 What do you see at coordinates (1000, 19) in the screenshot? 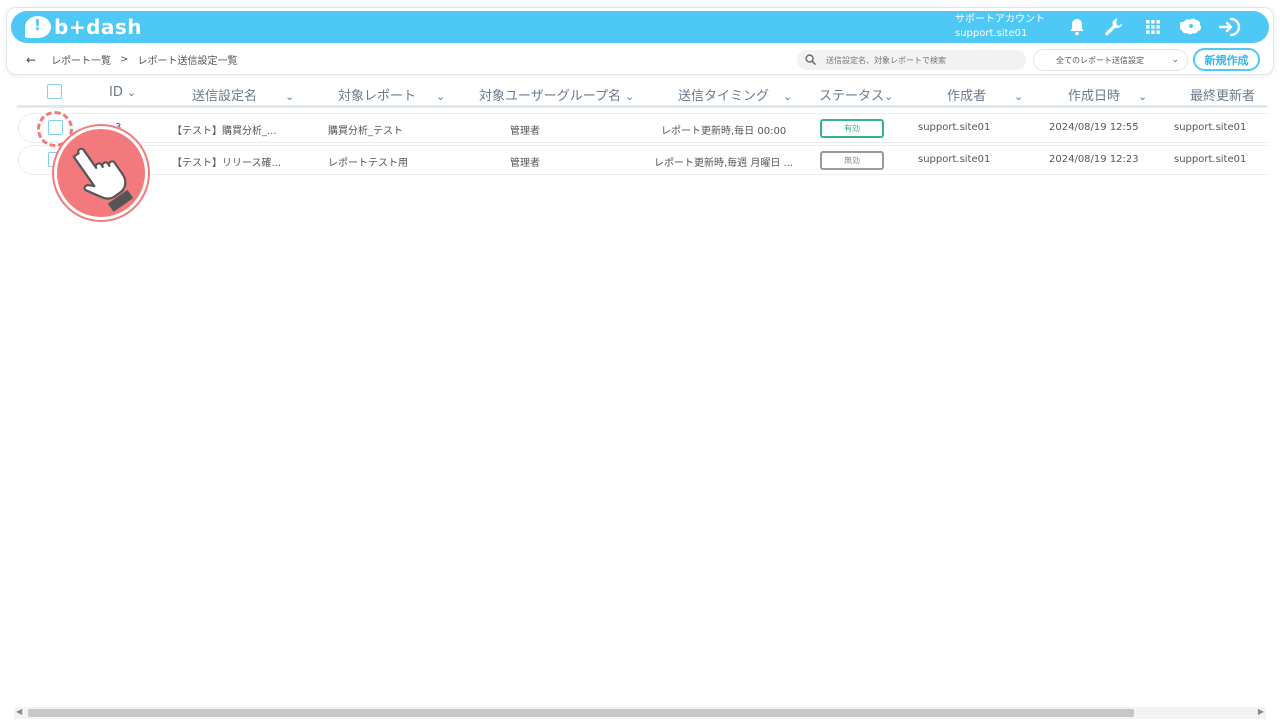
I see `account-label: サポートアカウント` at bounding box center [1000, 19].